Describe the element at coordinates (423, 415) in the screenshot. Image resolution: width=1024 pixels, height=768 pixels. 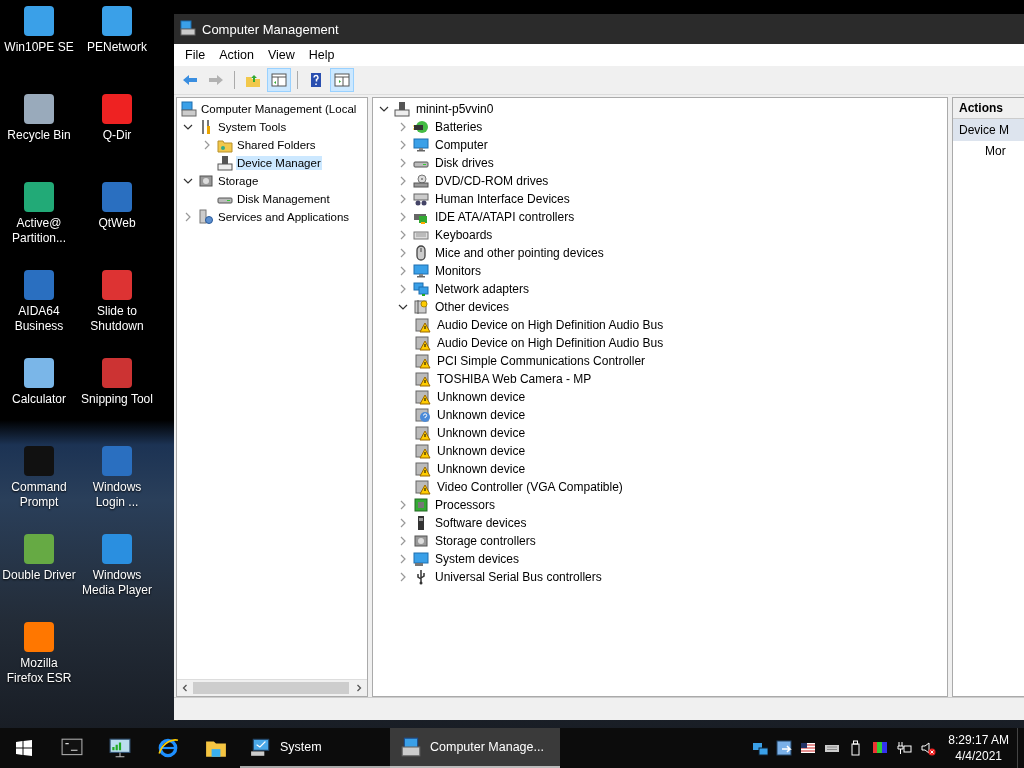
I see `unknown-device-icon` at that location.